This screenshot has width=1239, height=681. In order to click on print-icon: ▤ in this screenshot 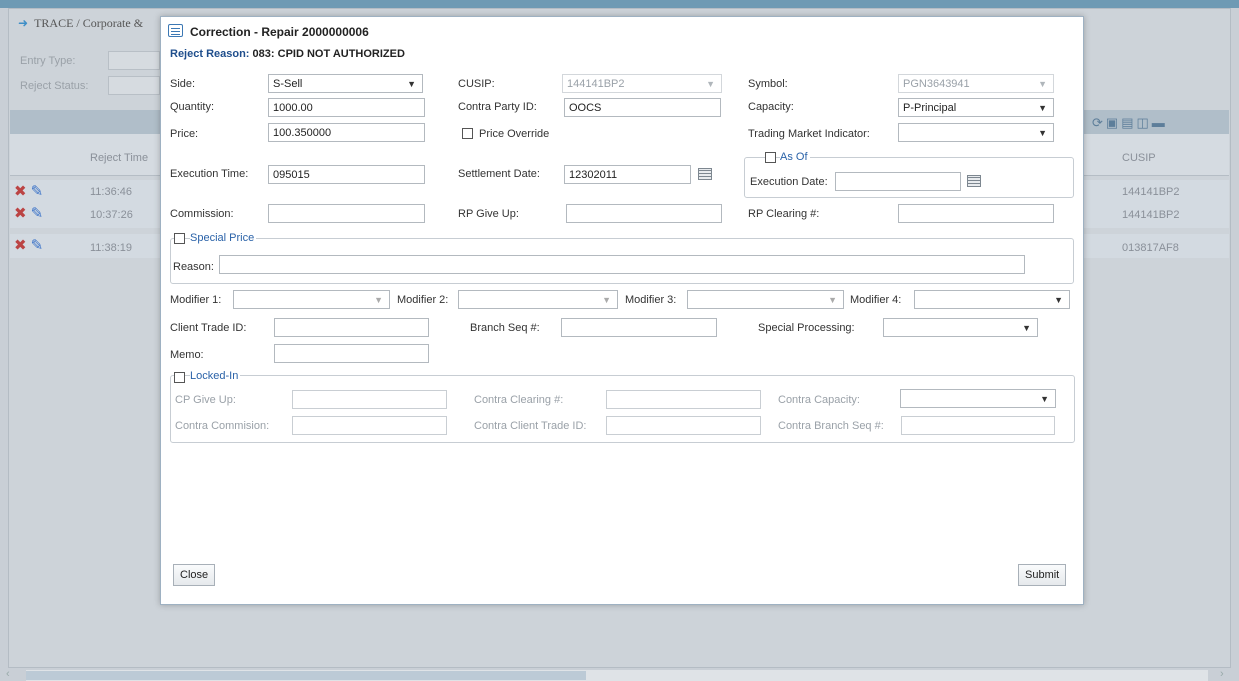, I will do `click(1128, 122)`.